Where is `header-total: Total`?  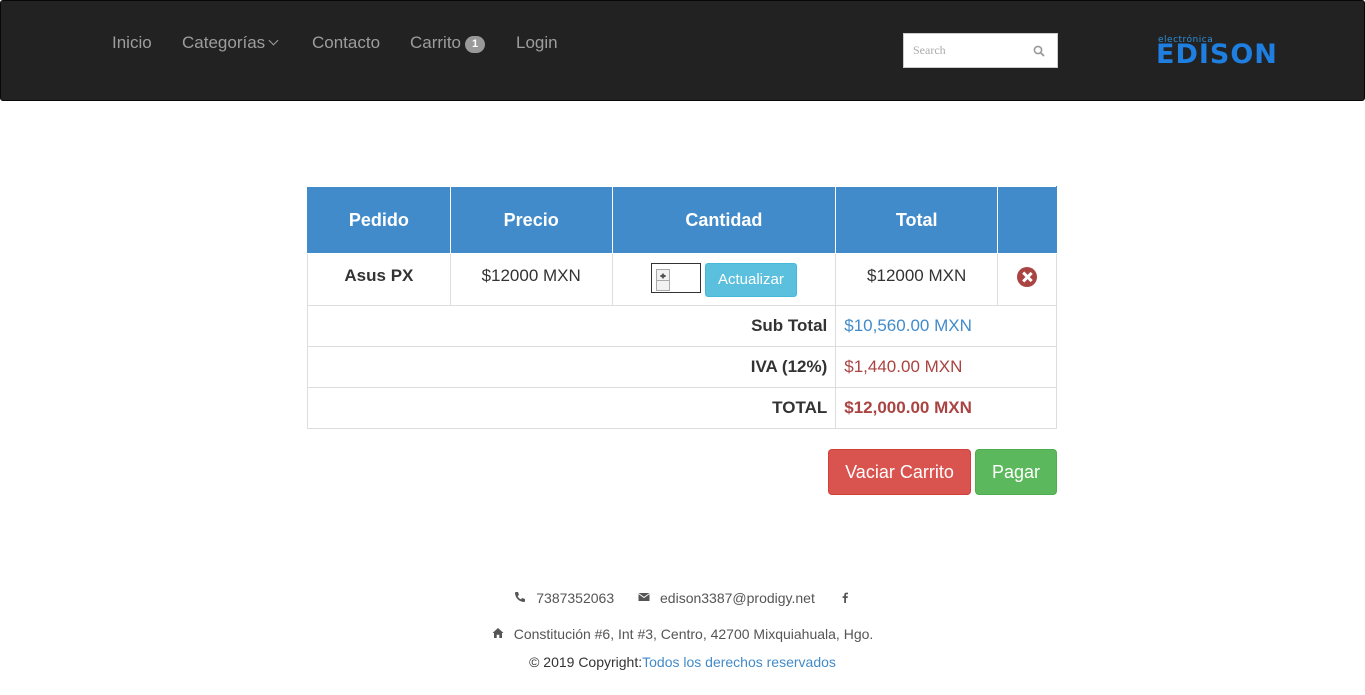 header-total: Total is located at coordinates (917, 220).